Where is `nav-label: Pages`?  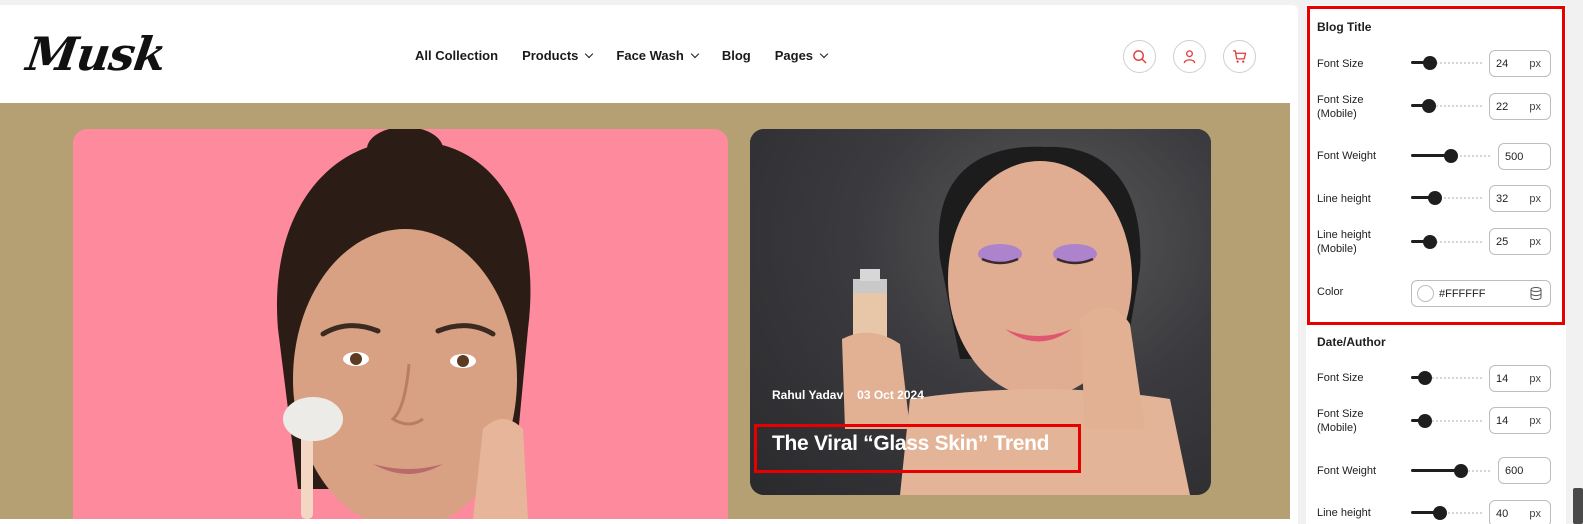 nav-label: Pages is located at coordinates (794, 55).